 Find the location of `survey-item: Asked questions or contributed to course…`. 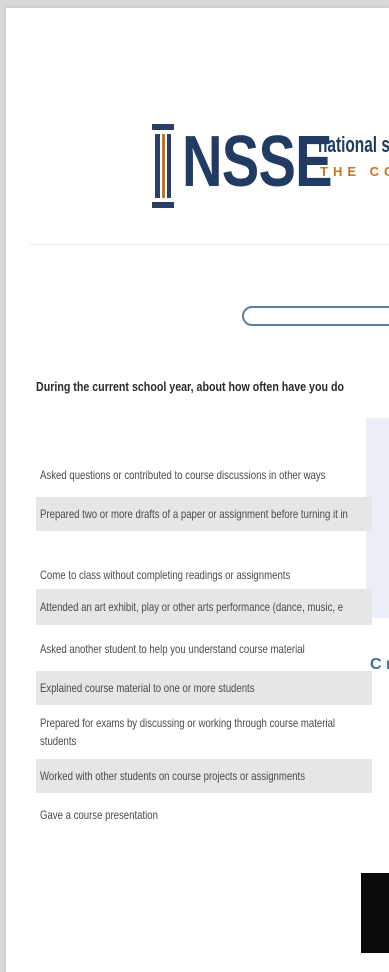

survey-item: Asked questions or contributed to course… is located at coordinates (204, 475).